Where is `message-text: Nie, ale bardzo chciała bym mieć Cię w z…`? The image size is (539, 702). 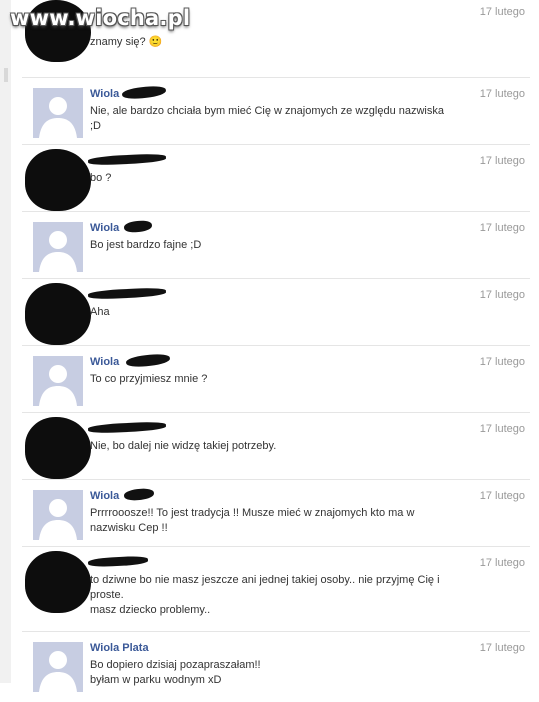 message-text: Nie, ale bardzo chciała bym mieć Cię w z… is located at coordinates (267, 118).